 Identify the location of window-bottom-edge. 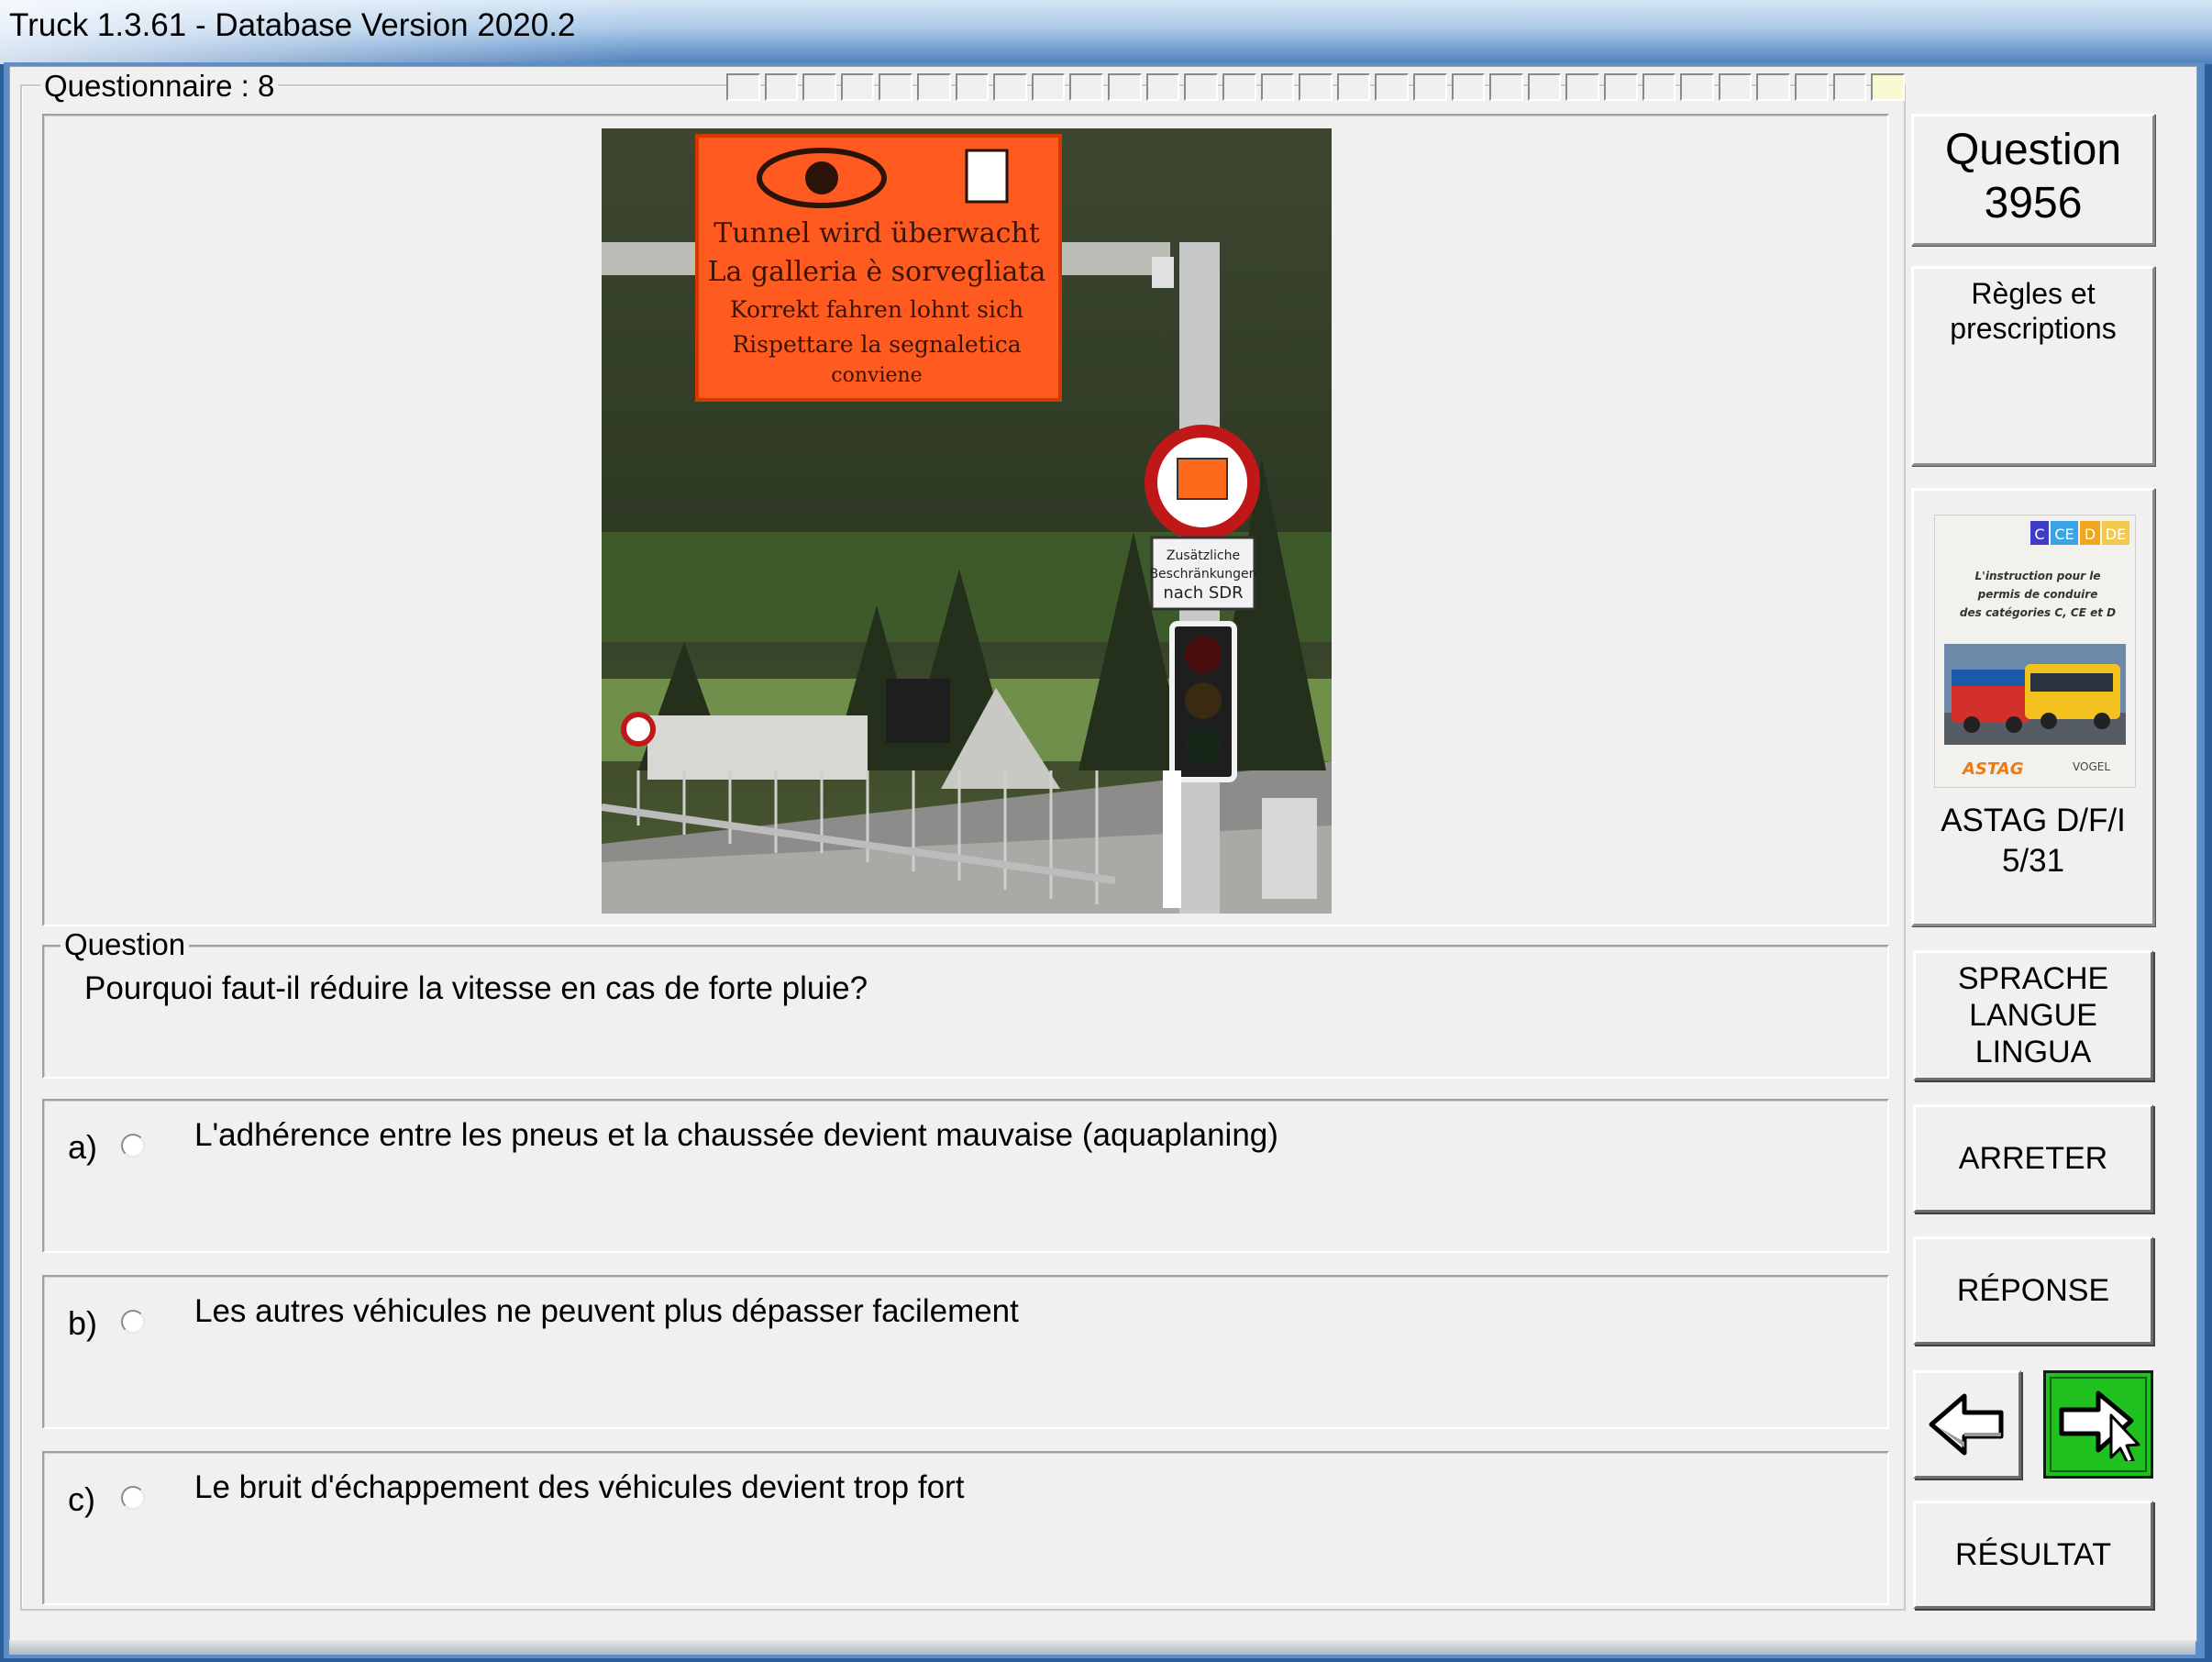
(1102, 1647).